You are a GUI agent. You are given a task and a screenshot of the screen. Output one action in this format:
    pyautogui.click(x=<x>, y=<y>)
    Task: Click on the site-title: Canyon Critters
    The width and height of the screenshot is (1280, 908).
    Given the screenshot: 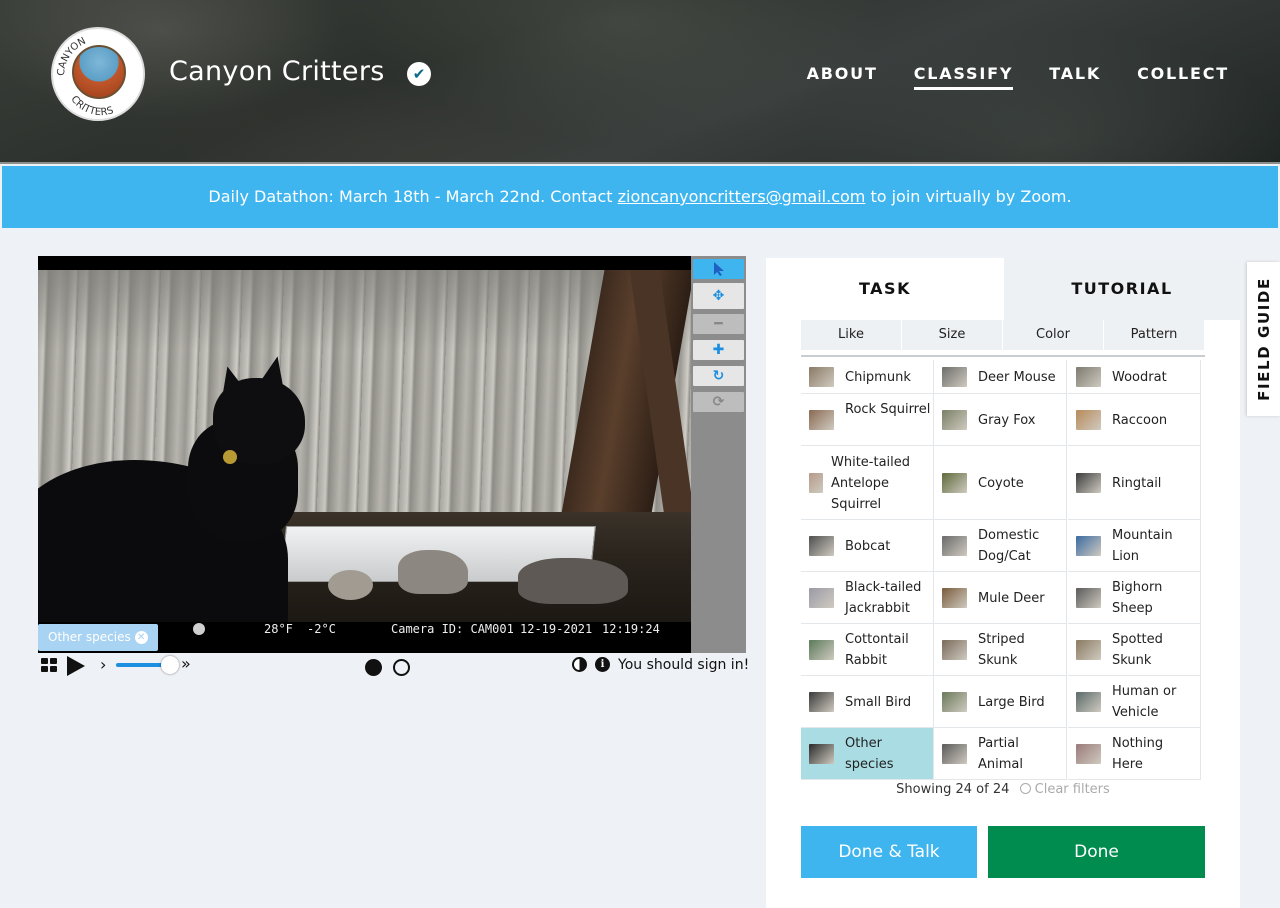 What is the action you would take?
    pyautogui.click(x=277, y=71)
    